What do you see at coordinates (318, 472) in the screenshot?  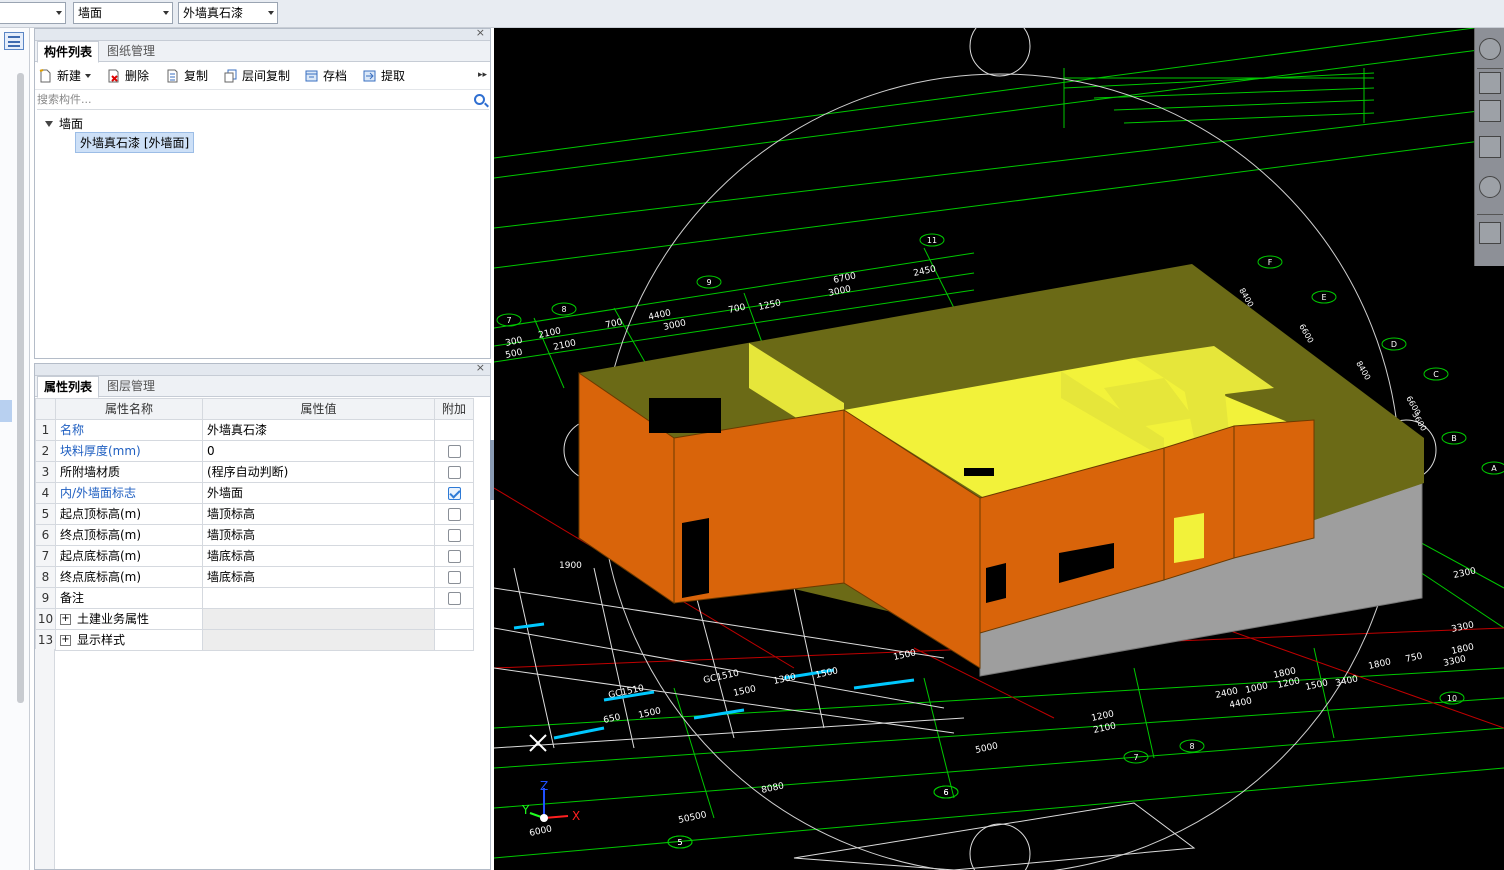 I see `property-value: (程序自动判断)` at bounding box center [318, 472].